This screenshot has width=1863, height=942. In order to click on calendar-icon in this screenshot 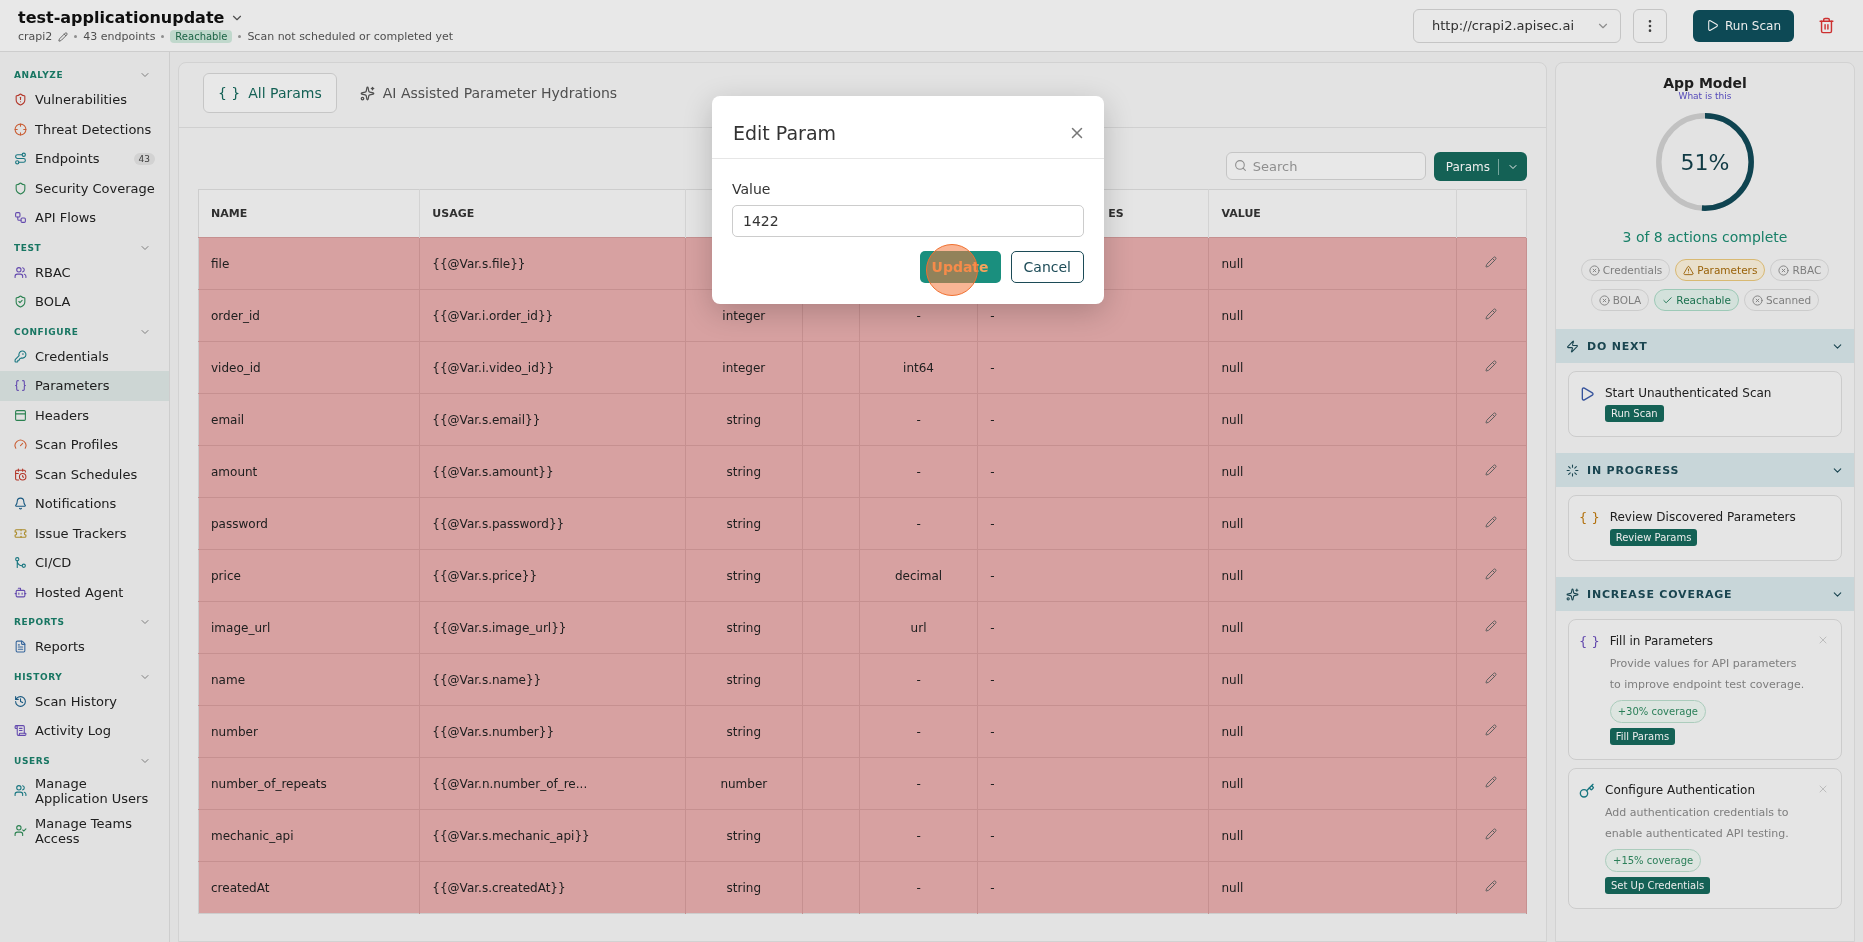, I will do `click(20, 474)`.